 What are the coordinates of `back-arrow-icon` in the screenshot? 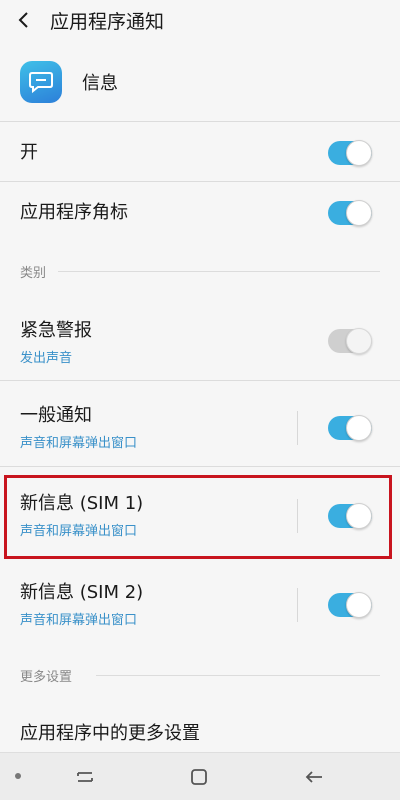 It's located at (24, 20).